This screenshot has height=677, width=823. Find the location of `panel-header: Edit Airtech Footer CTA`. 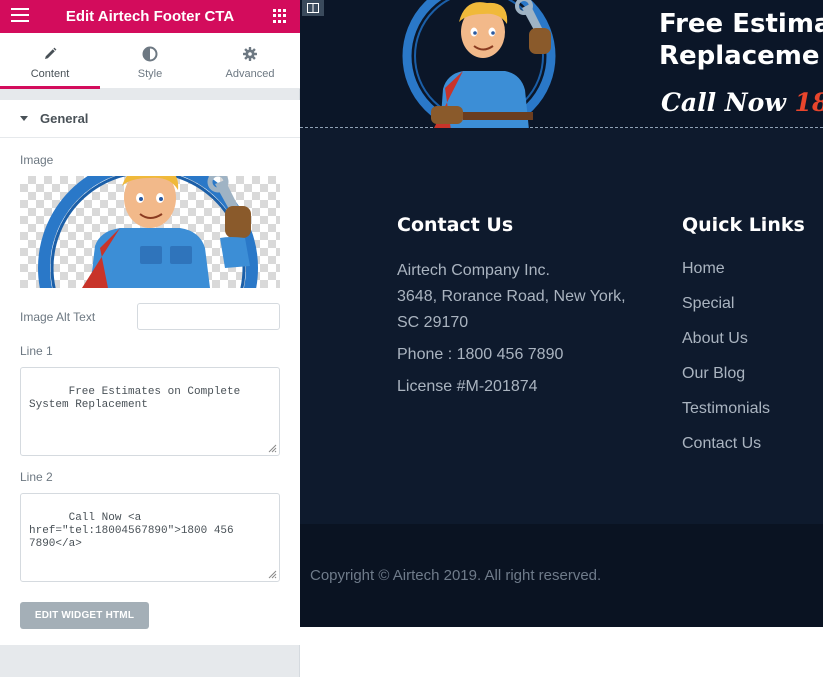

panel-header: Edit Airtech Footer CTA is located at coordinates (150, 16).